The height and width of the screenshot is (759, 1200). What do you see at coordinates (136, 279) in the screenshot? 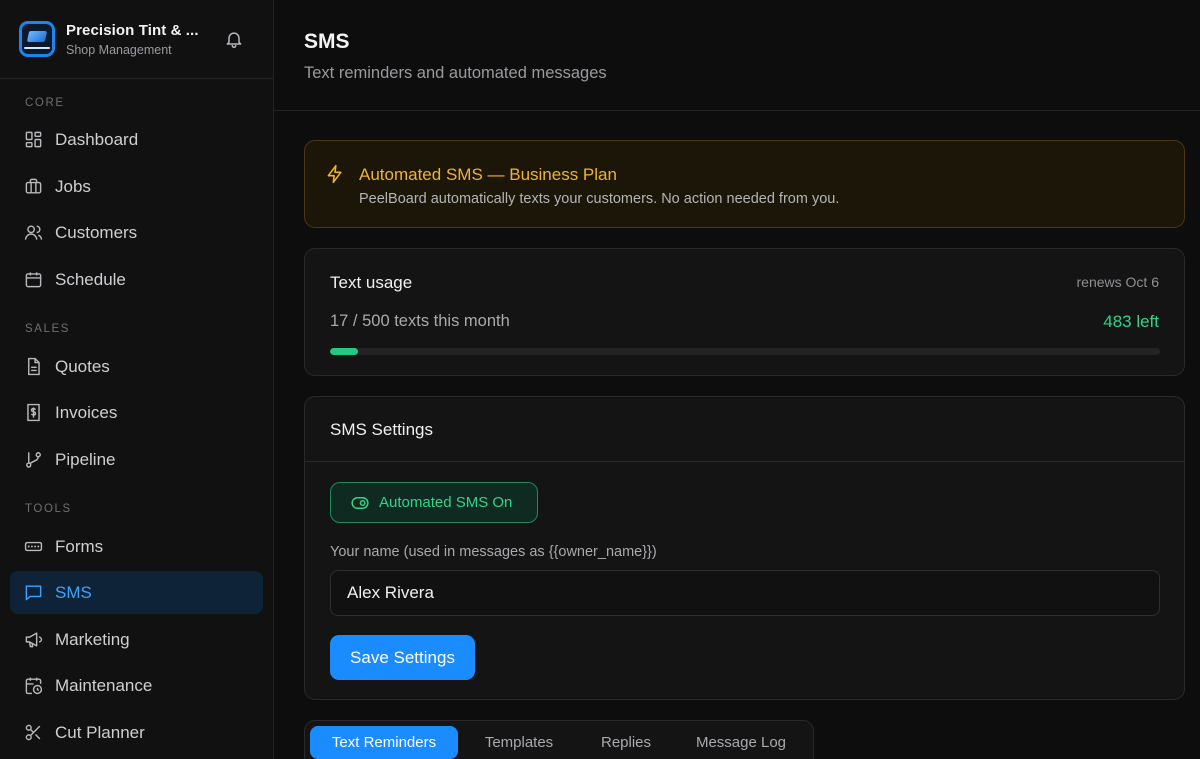
I see `sidebar-item-schedule: Schedule` at bounding box center [136, 279].